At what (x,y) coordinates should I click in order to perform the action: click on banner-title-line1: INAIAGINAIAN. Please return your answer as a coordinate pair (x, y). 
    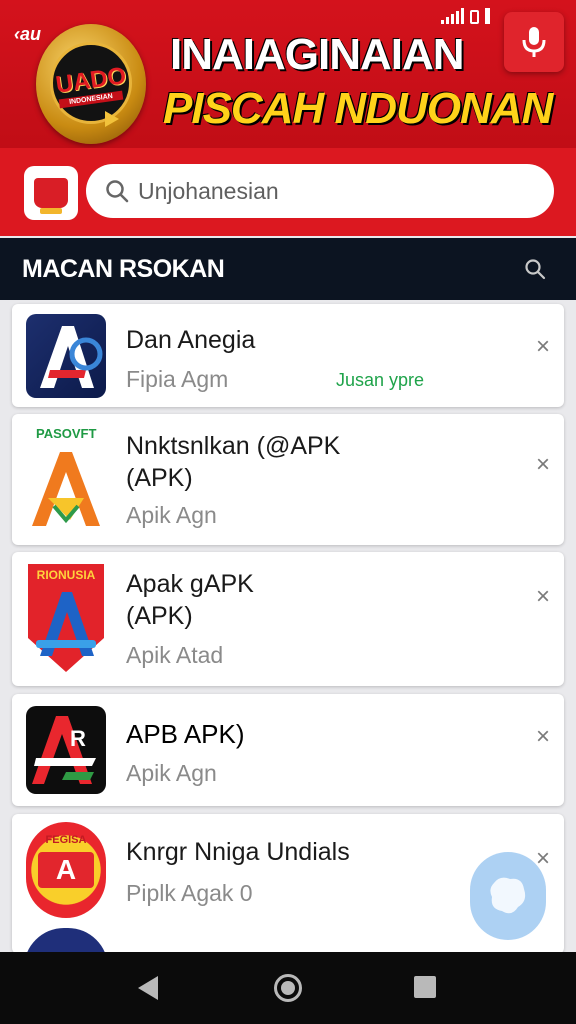
    Looking at the image, I should click on (317, 54).